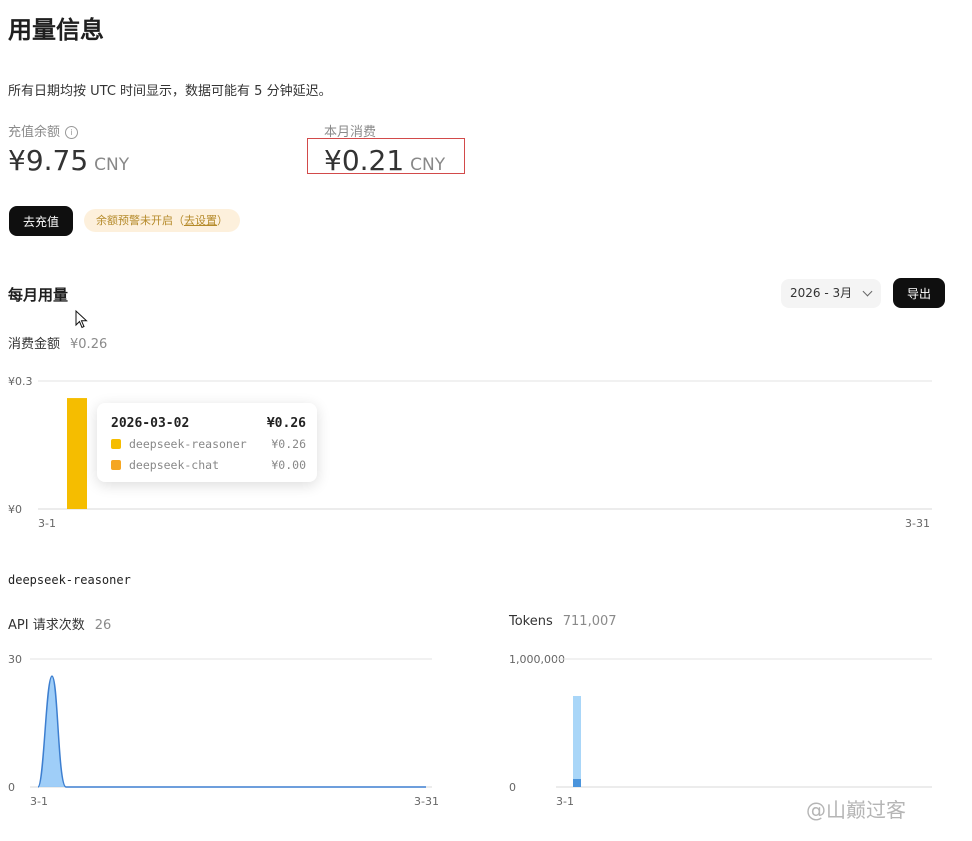 This screenshot has width=972, height=841. I want to click on tokens-chart, so click(744, 723).